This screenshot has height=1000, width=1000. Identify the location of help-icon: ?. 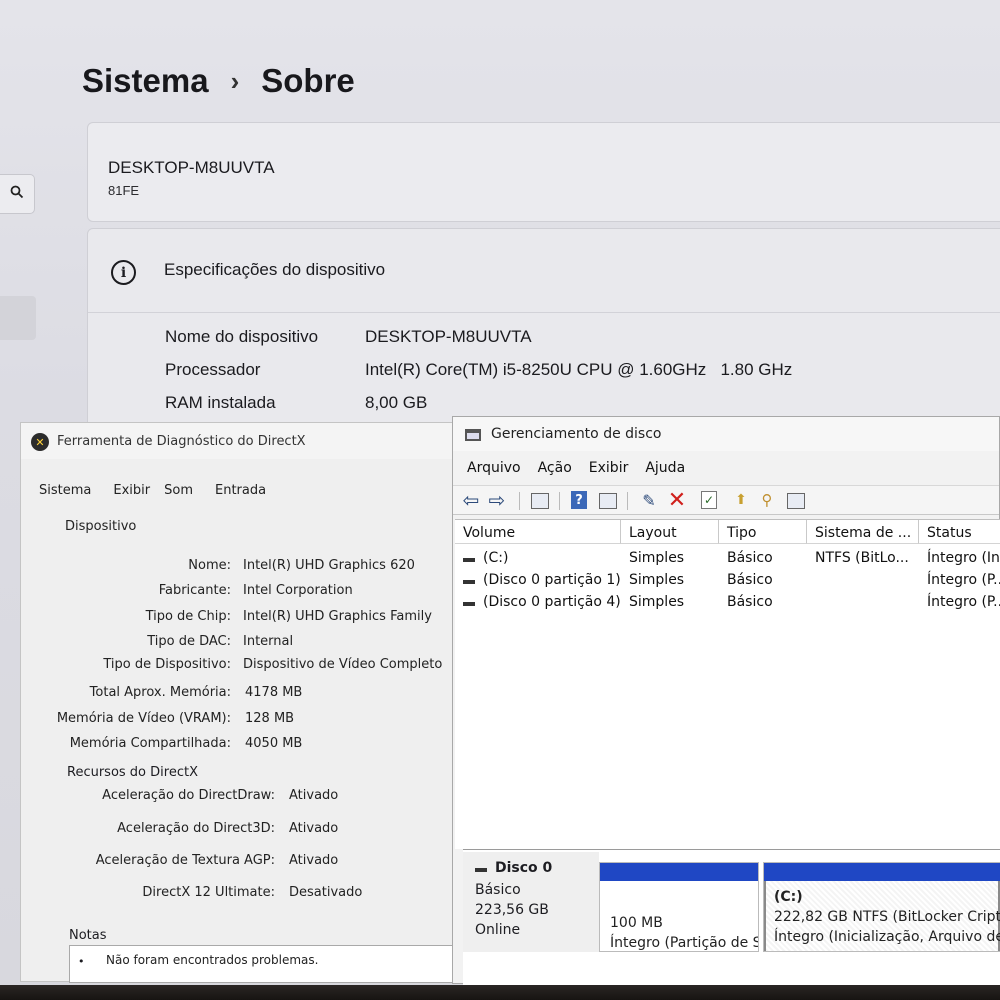
(579, 500).